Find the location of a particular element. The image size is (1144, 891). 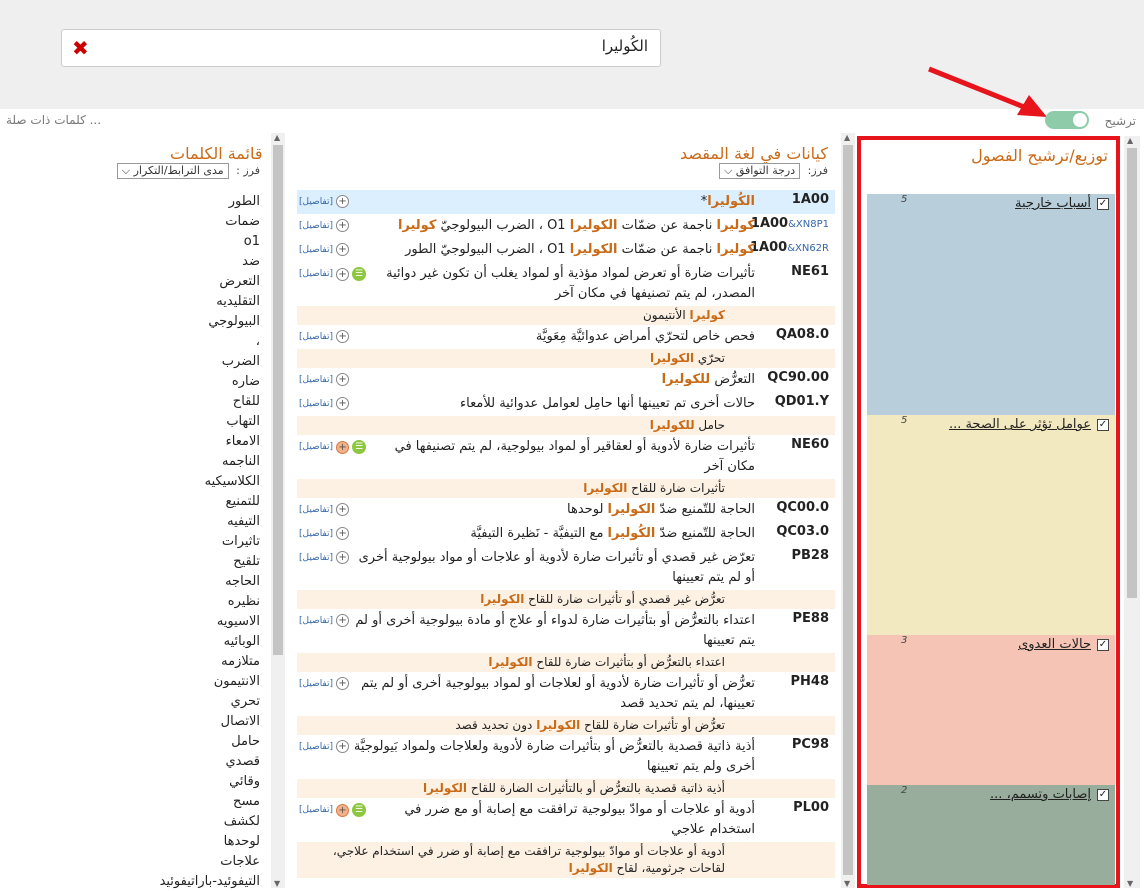

word-list-item: الاسيويه is located at coordinates (195, 622).